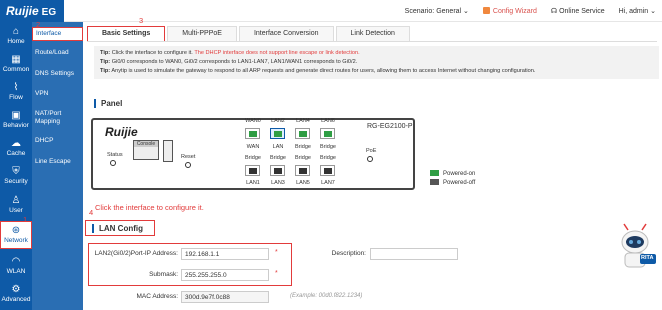 This screenshot has width=662, height=310. Describe the element at coordinates (57, 53) in the screenshot. I see `subnav-route-load: Route/Load` at that location.